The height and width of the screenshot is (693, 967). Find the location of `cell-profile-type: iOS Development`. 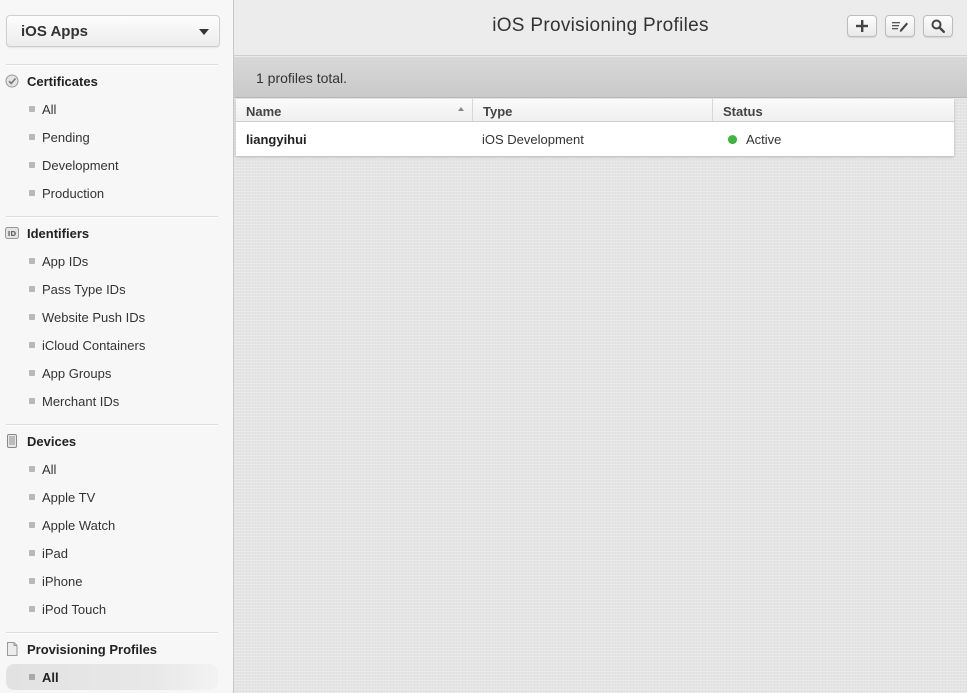

cell-profile-type: iOS Development is located at coordinates (533, 139).